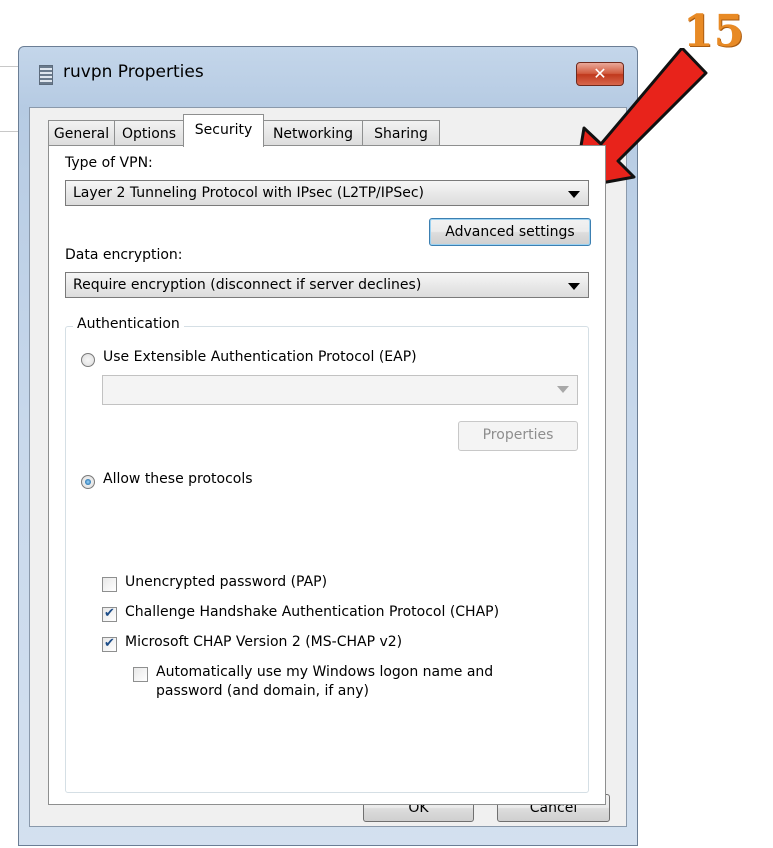 Image resolution: width=773 pixels, height=848 pixels. I want to click on allow-protocols-radio, so click(88, 482).